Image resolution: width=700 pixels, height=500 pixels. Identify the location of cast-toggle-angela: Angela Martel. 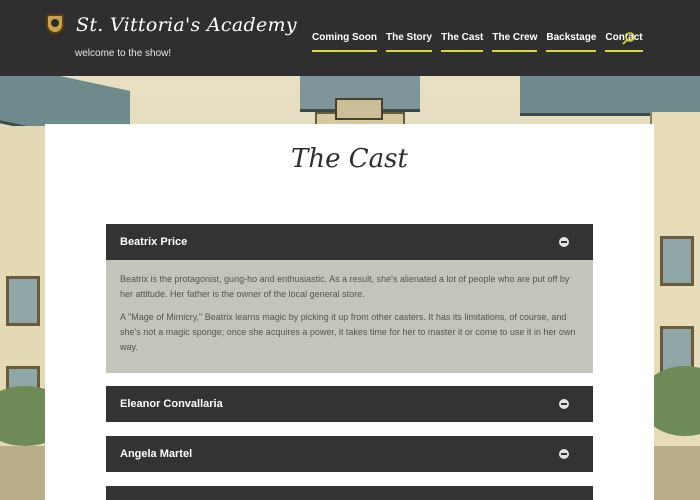
(349, 454).